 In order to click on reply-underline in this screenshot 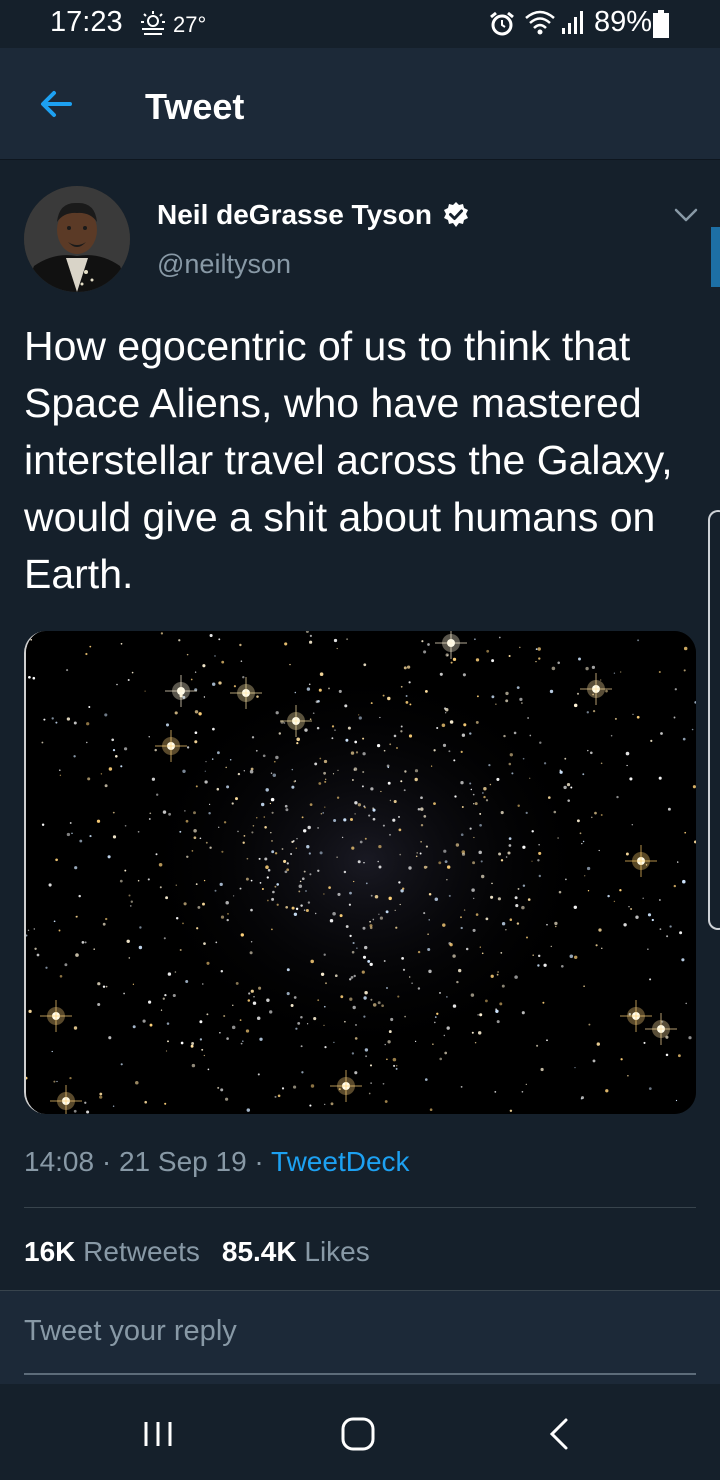, I will do `click(360, 1374)`.